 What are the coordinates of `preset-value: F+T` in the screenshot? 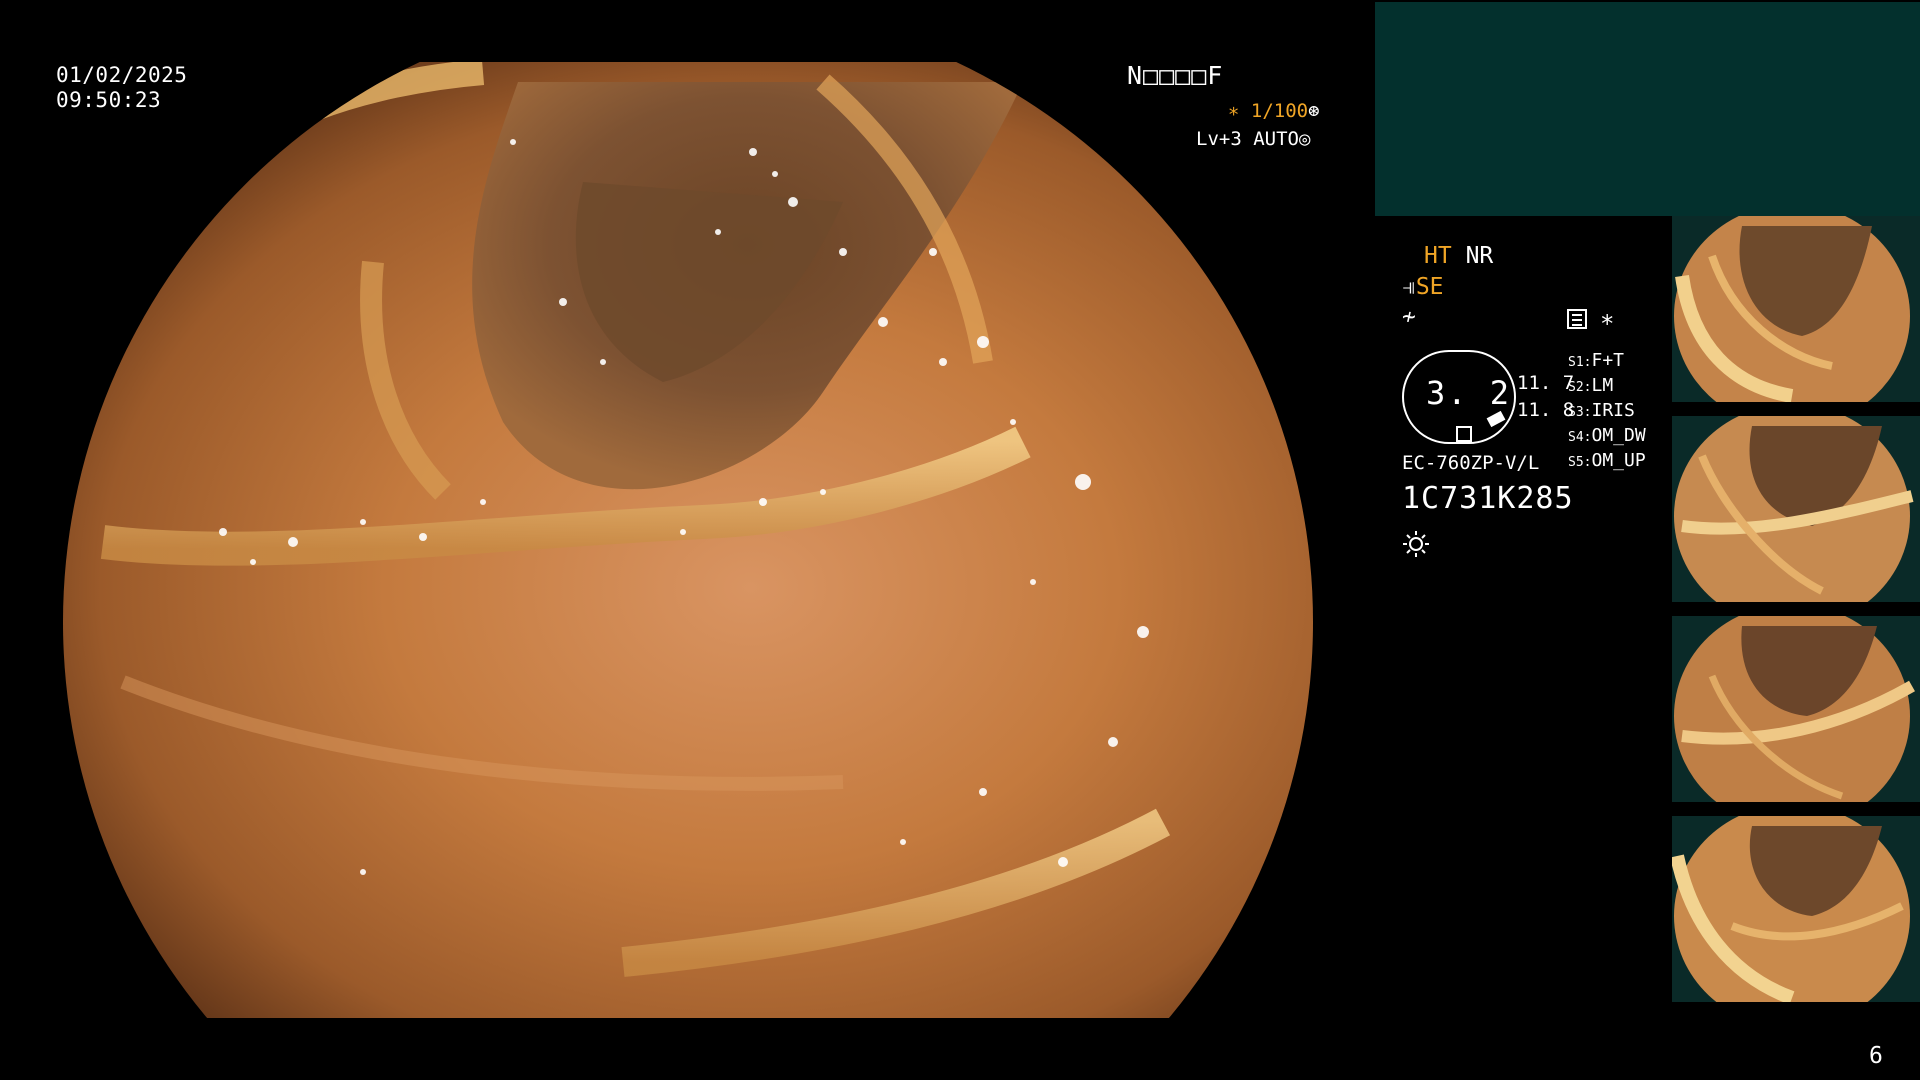 It's located at (1607, 360).